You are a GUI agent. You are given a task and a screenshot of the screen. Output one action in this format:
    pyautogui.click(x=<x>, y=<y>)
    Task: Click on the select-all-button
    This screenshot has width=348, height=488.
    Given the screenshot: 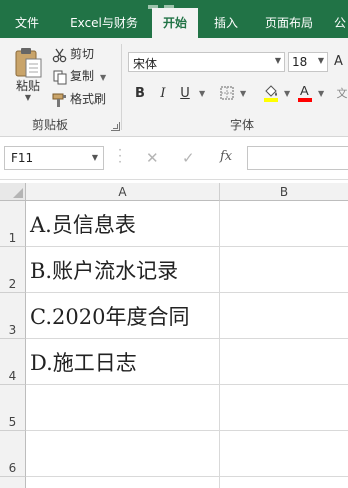 What is the action you would take?
    pyautogui.click(x=13, y=192)
    